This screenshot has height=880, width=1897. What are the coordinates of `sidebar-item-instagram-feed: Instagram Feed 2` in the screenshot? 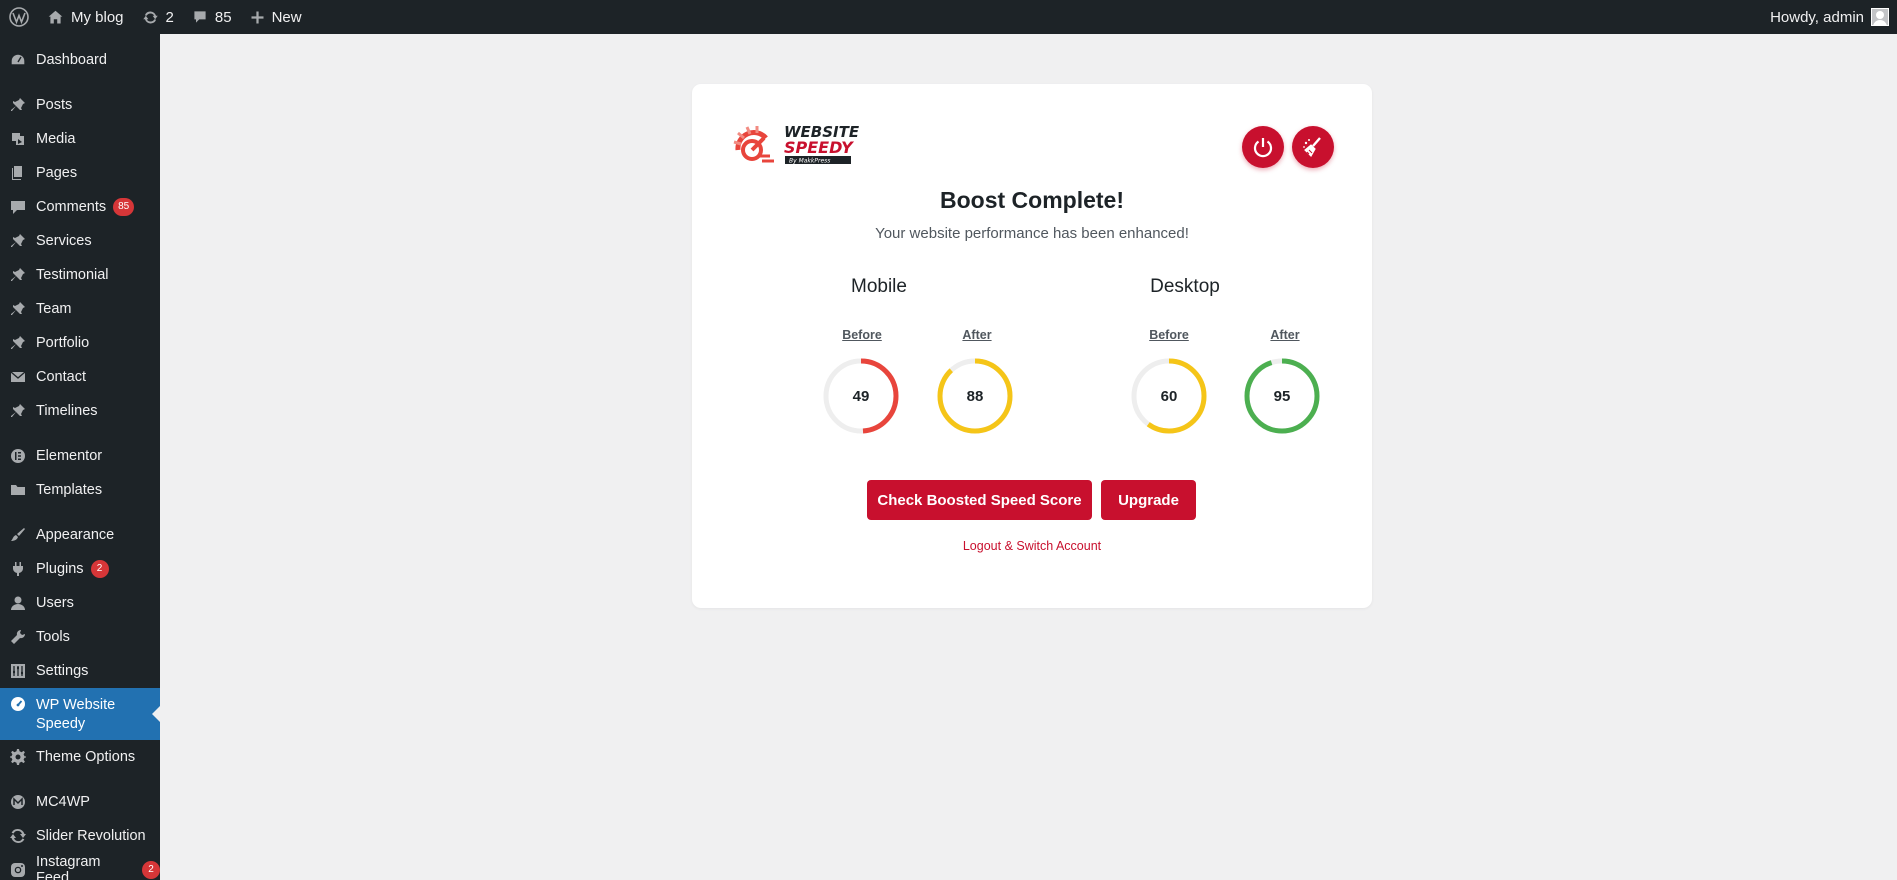 It's located at (80, 866).